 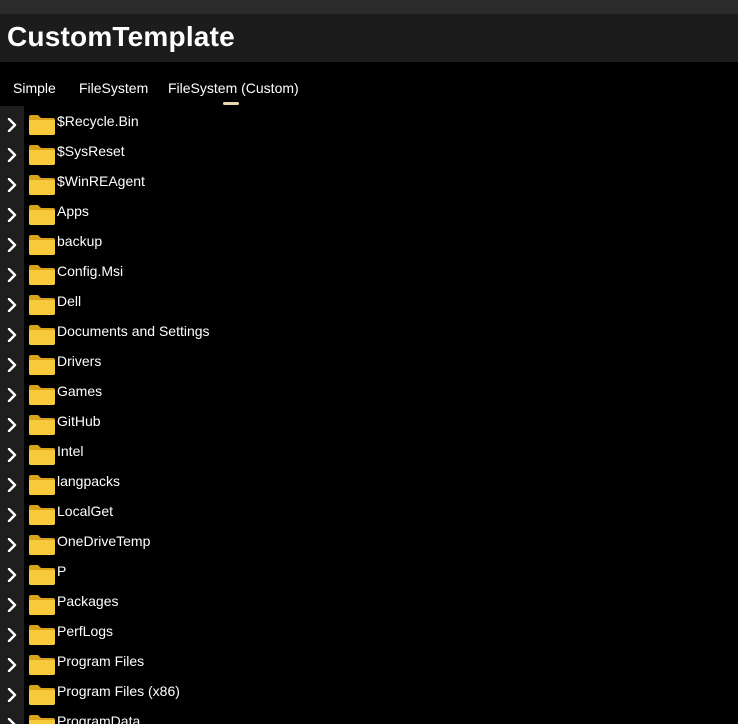 What do you see at coordinates (113, 88) in the screenshot?
I see `tab-filesystem: FileSystem` at bounding box center [113, 88].